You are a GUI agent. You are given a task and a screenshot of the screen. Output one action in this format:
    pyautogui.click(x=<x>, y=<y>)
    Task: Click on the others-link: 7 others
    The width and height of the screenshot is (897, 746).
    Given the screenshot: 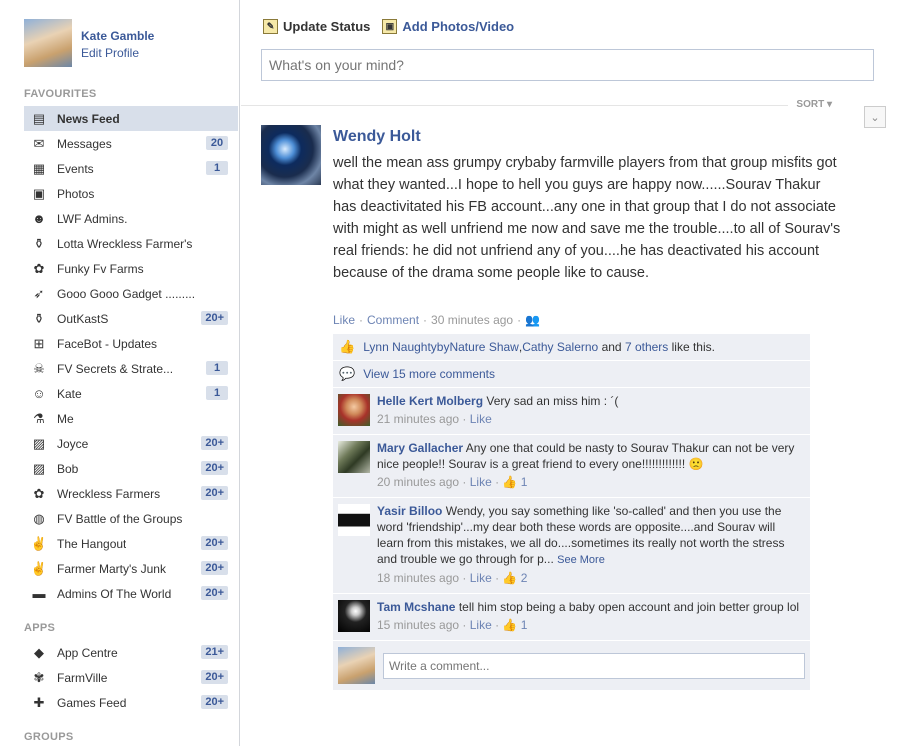 What is the action you would take?
    pyautogui.click(x=646, y=347)
    